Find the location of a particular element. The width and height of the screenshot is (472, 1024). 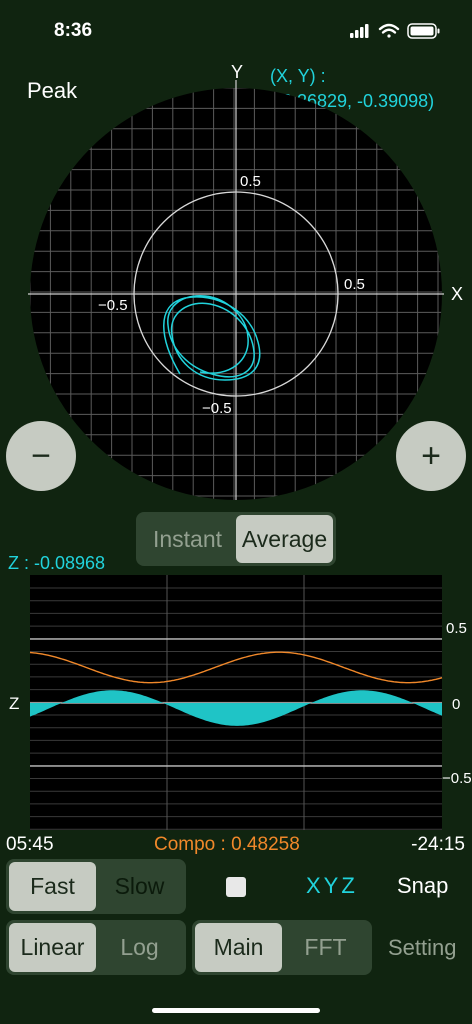

scale-segmented-control: Linear Log is located at coordinates (96, 947).